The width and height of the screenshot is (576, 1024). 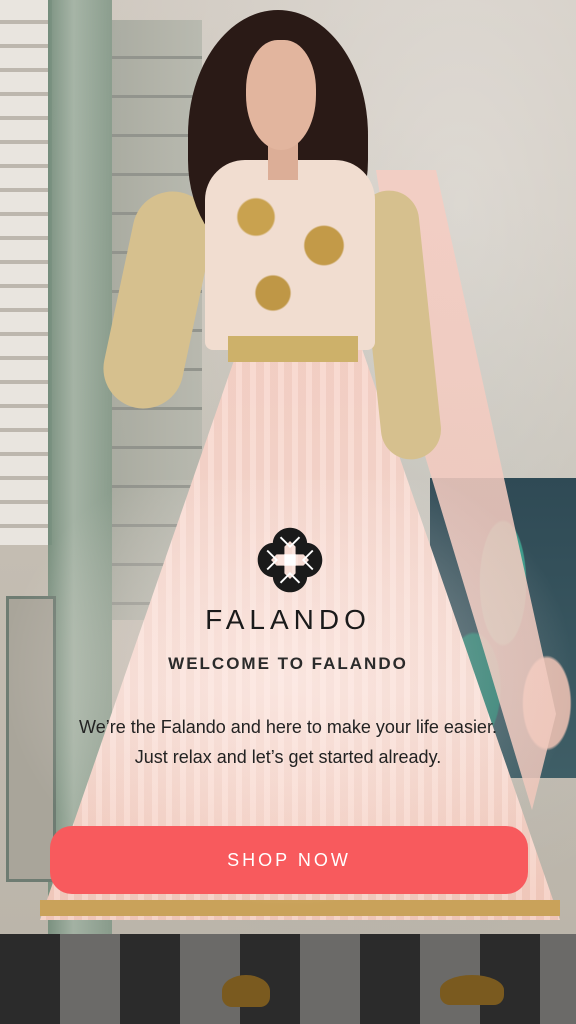 I want to click on model-waistband, so click(x=293, y=349).